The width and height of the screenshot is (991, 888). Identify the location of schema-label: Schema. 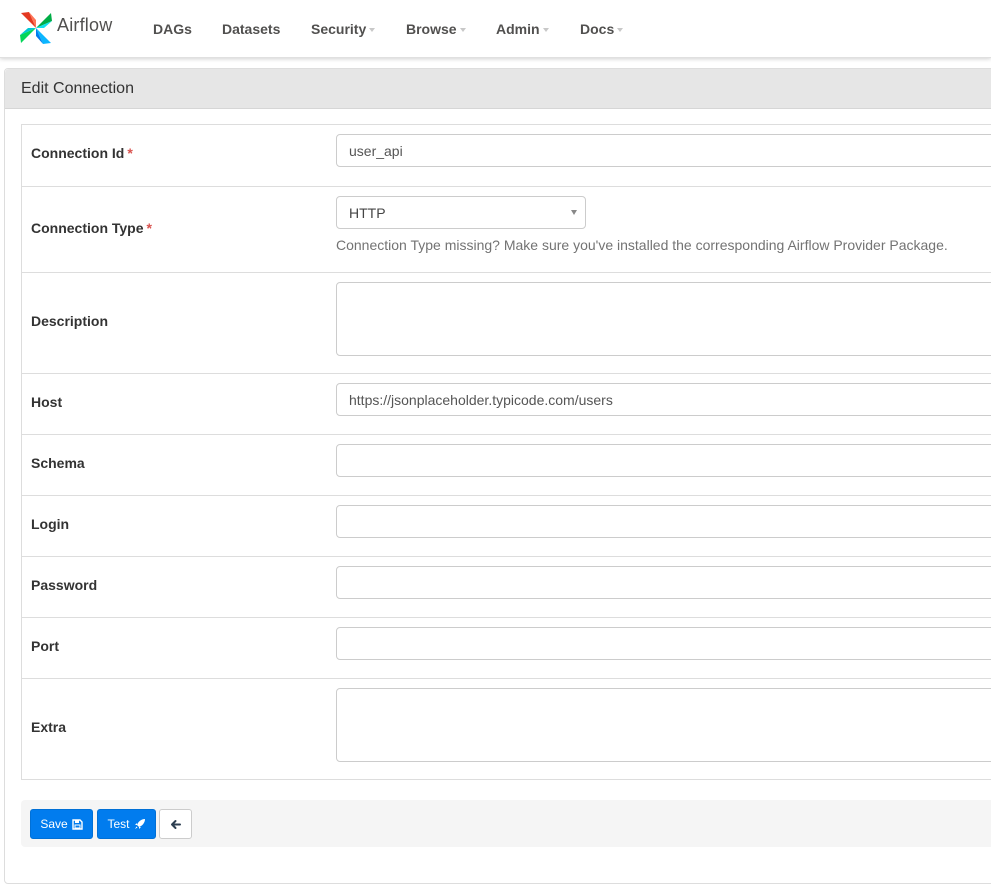
(58, 463).